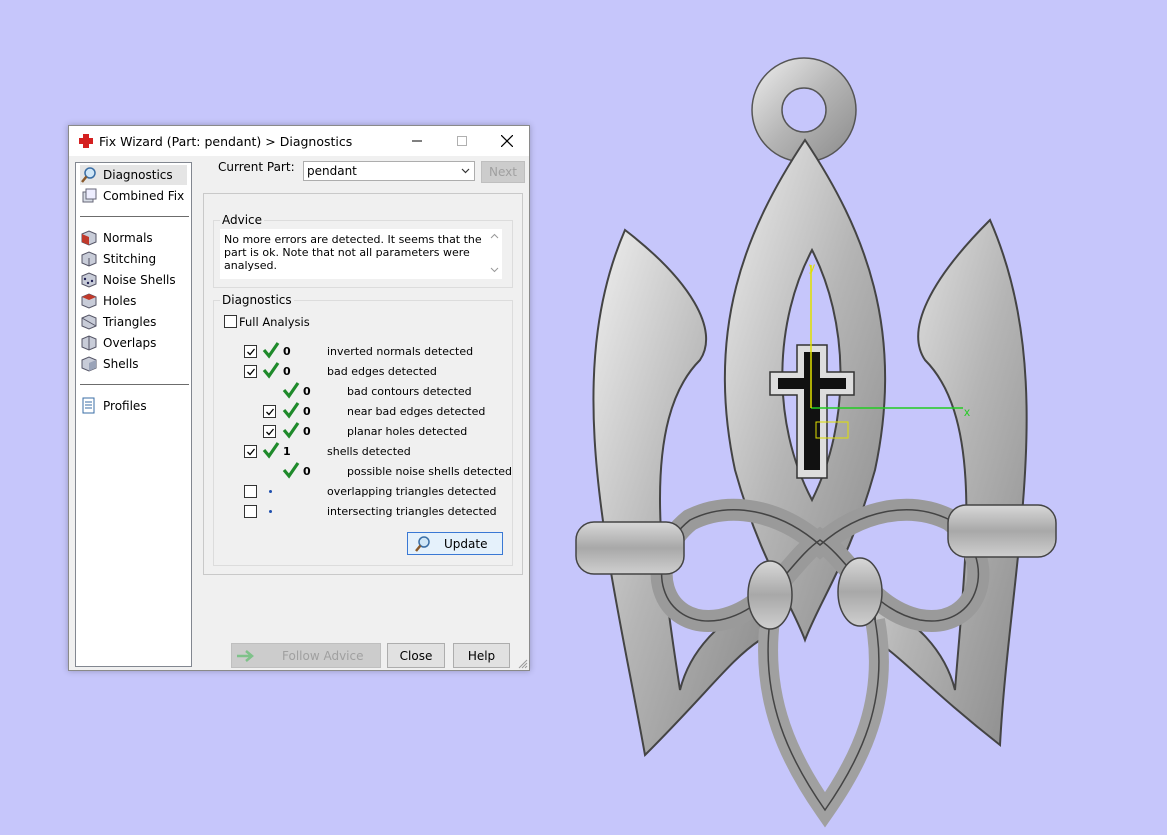  Describe the element at coordinates (506, 141) in the screenshot. I see `close-window-button` at that location.